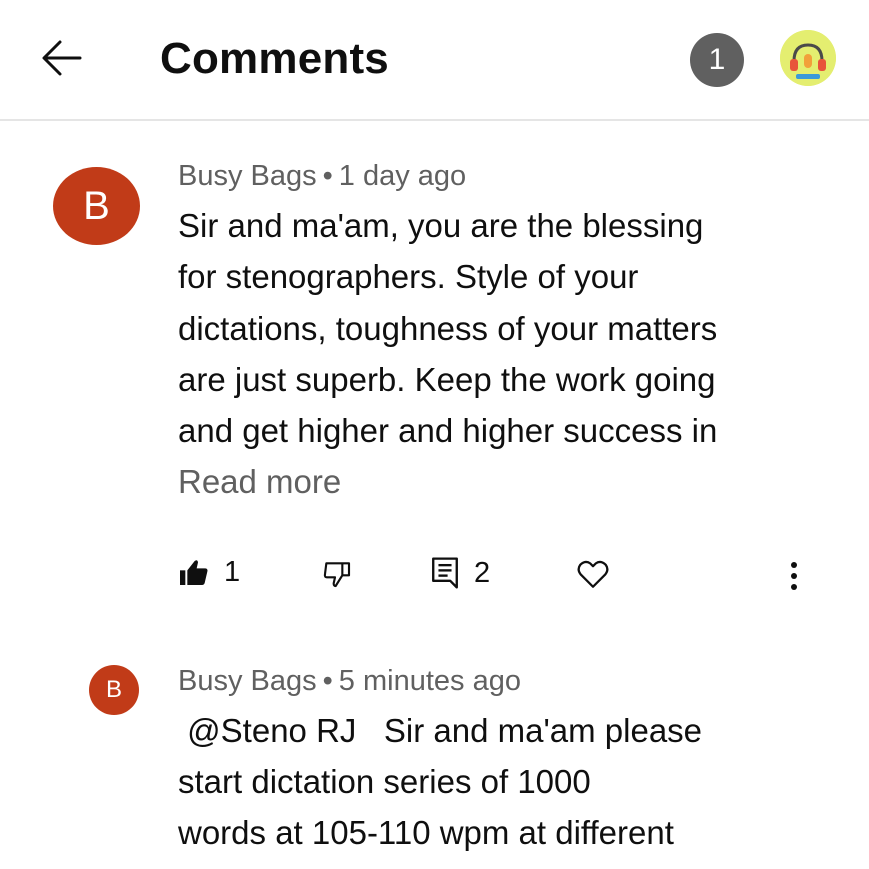 Image resolution: width=869 pixels, height=869 pixels. Describe the element at coordinates (402, 176) in the screenshot. I see `comment-time: 1 day ago` at that location.